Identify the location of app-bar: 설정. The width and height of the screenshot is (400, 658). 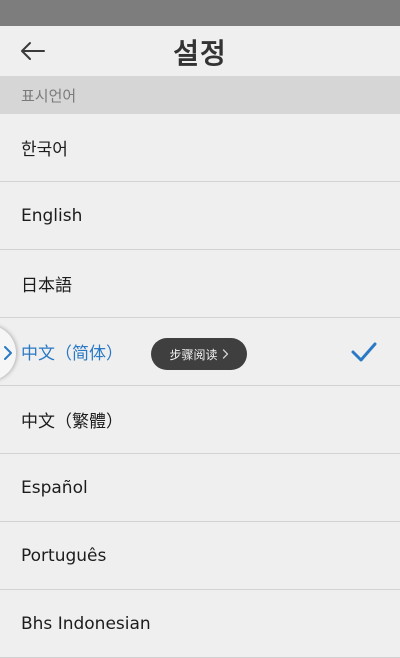
(200, 51).